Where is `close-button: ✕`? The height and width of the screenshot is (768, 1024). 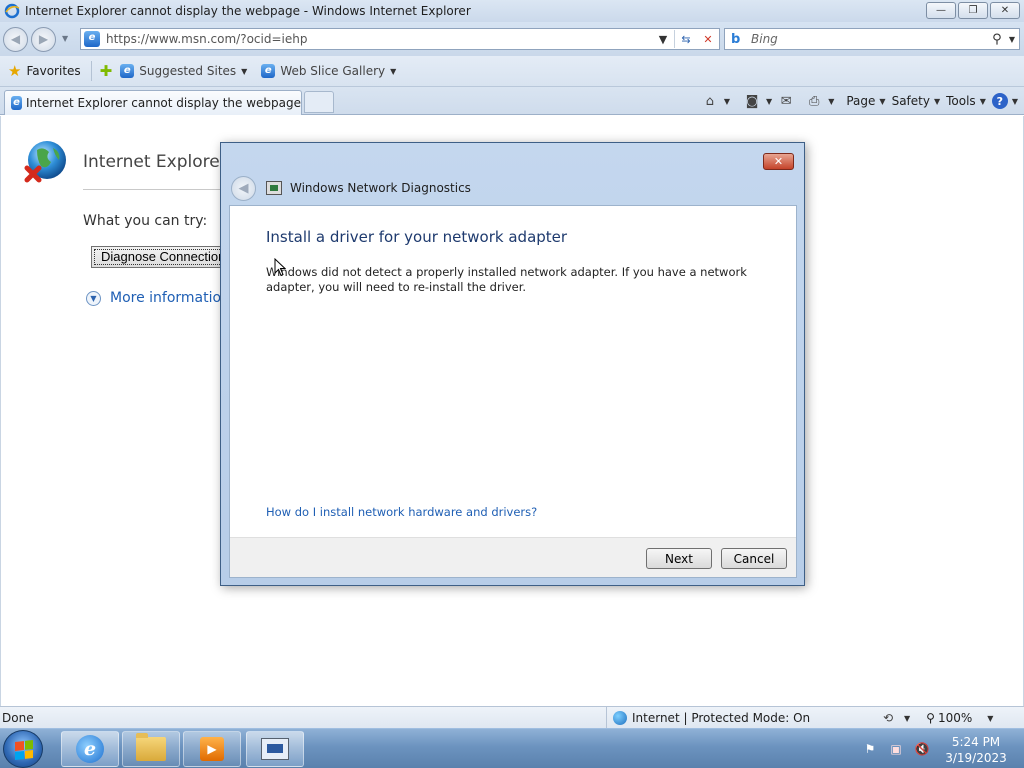
close-button: ✕ is located at coordinates (1005, 10).